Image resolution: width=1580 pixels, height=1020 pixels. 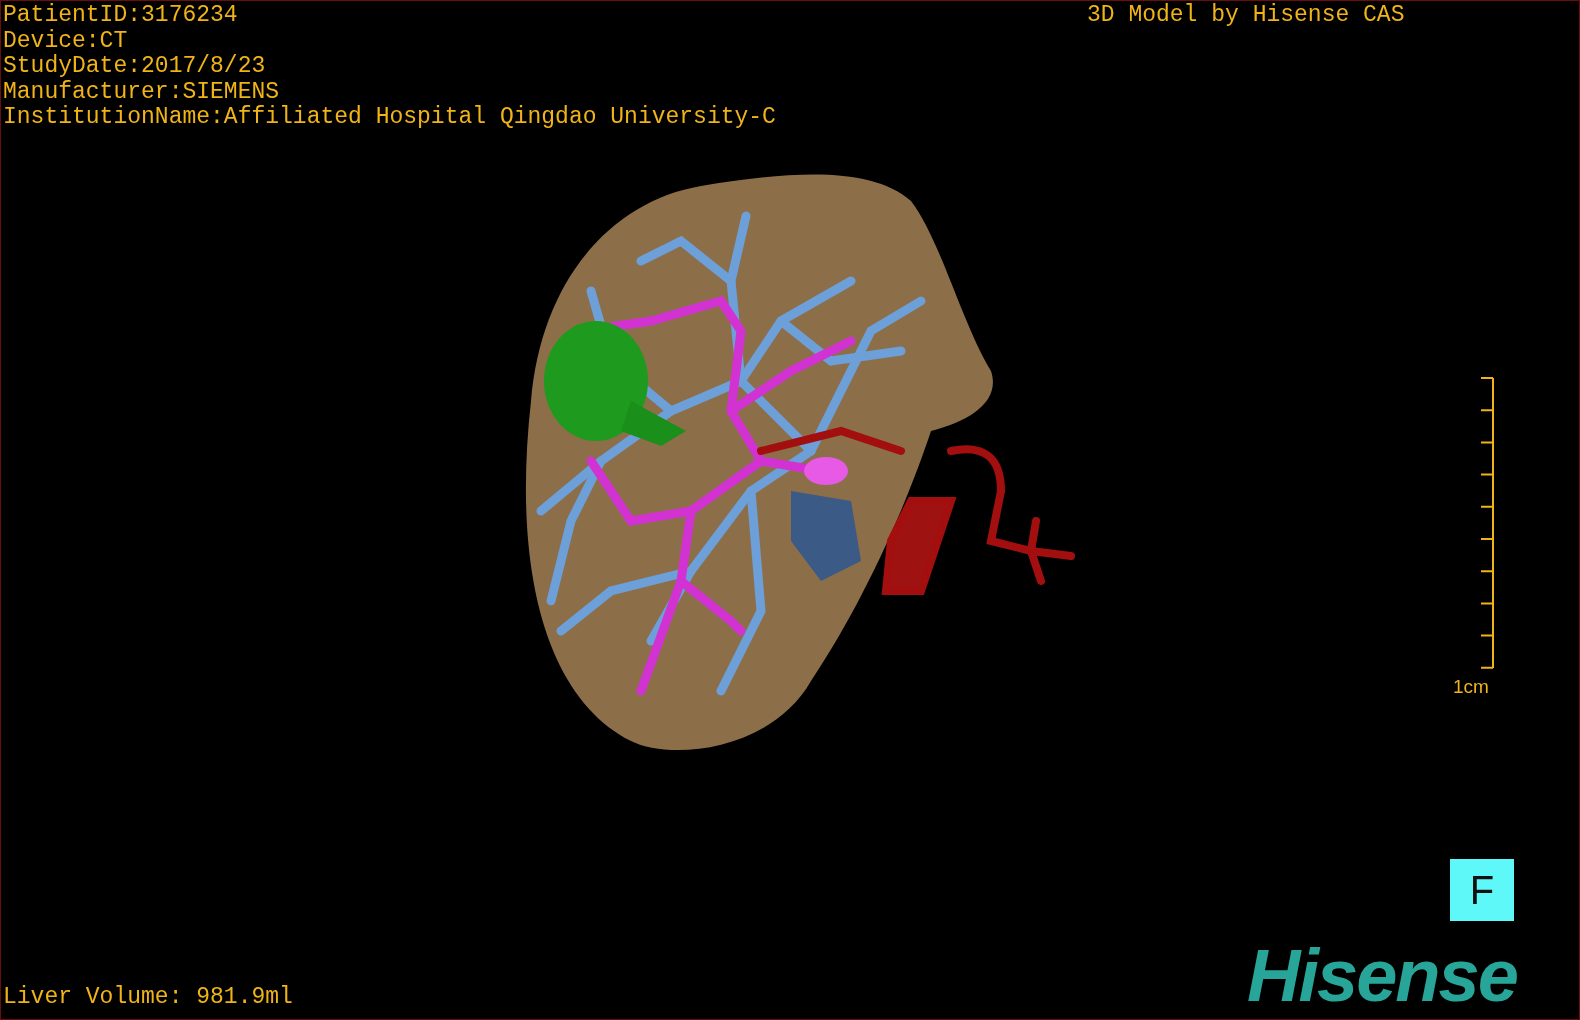 What do you see at coordinates (1471, 687) in the screenshot?
I see `scale-label: 1cm` at bounding box center [1471, 687].